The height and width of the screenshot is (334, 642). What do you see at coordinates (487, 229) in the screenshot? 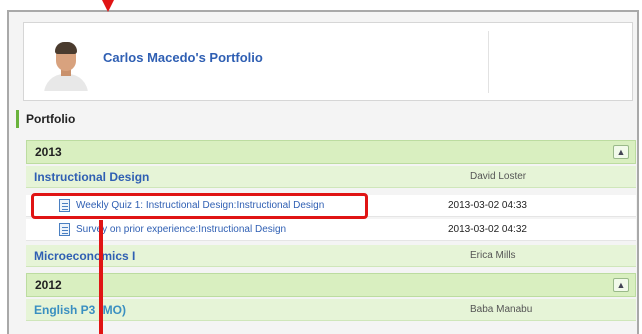
I see `activity-date: 2013-03-02 04:32` at bounding box center [487, 229].